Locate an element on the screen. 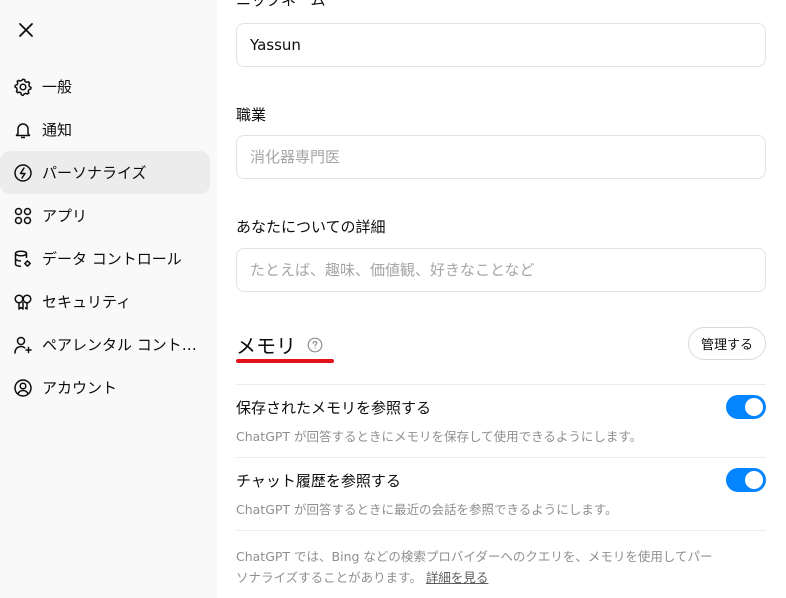  memory-title-underline is located at coordinates (285, 361).